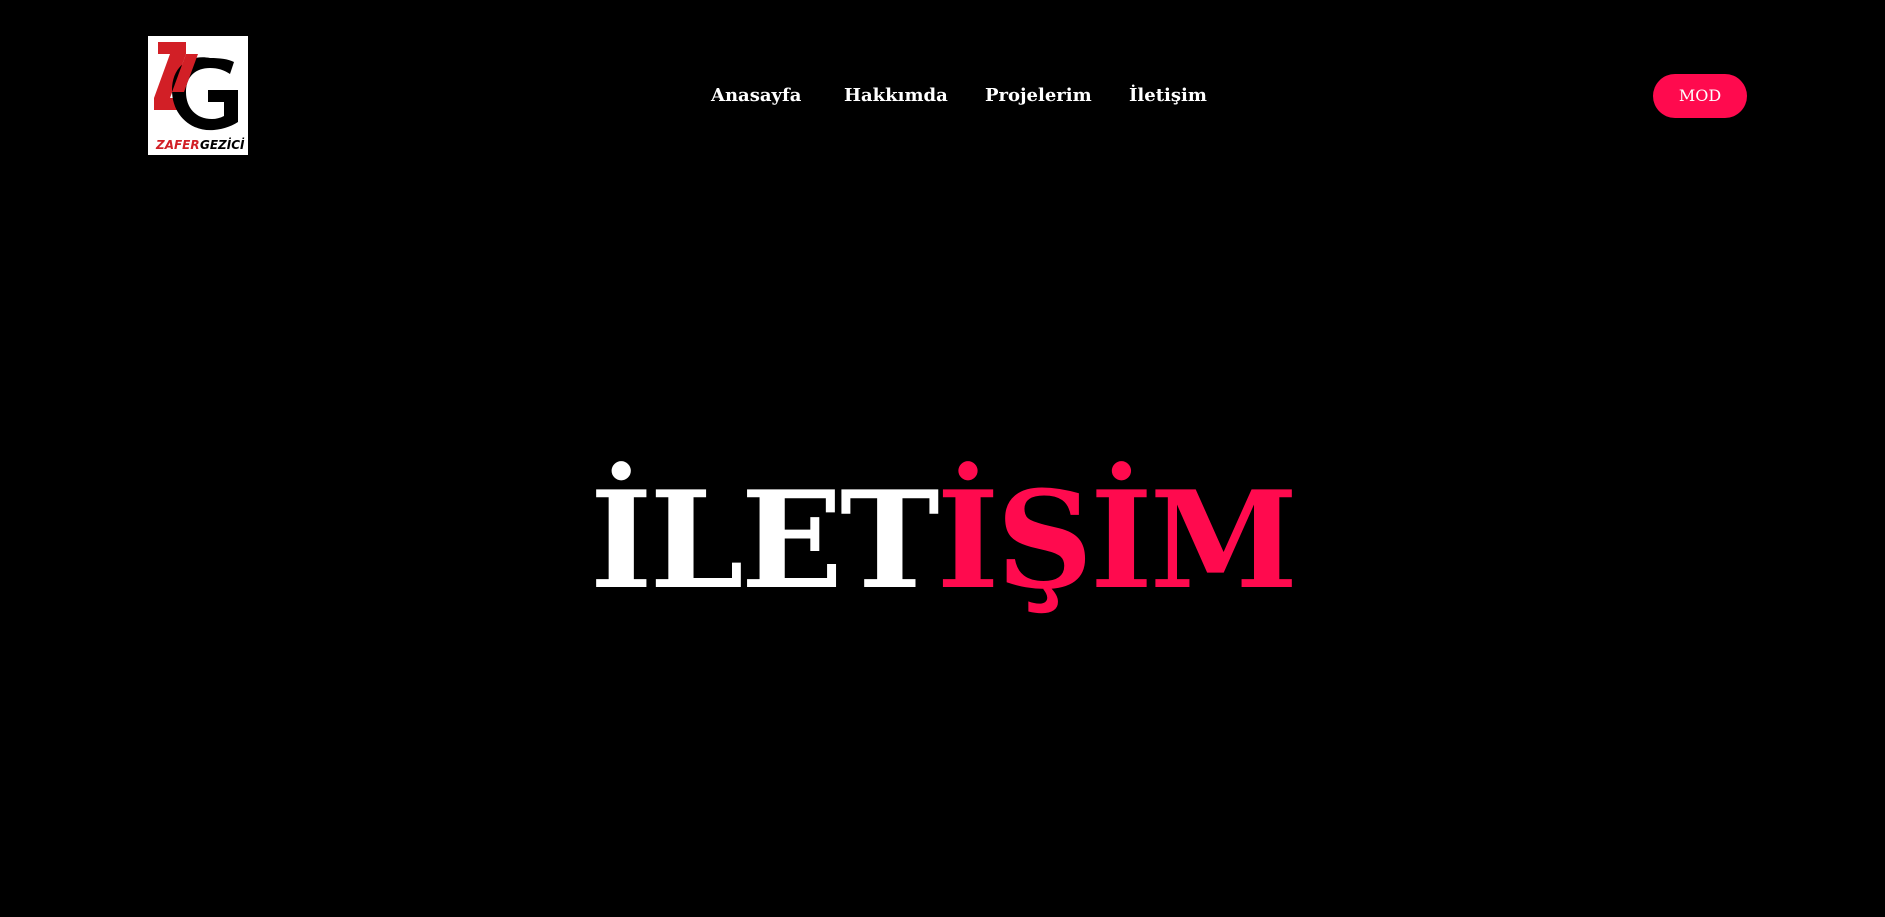 Image resolution: width=1885 pixels, height=917 pixels. I want to click on main-navigation: Anasayfa Hakkımda Projelerim İletişim, so click(942, 96).